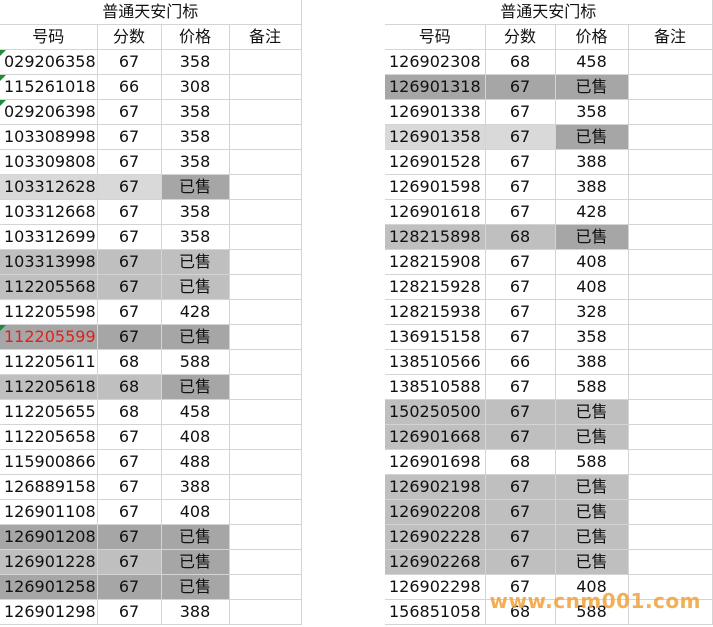 The height and width of the screenshot is (627, 713). Describe the element at coordinates (435, 162) in the screenshot. I see `number-cell: 126901528` at that location.